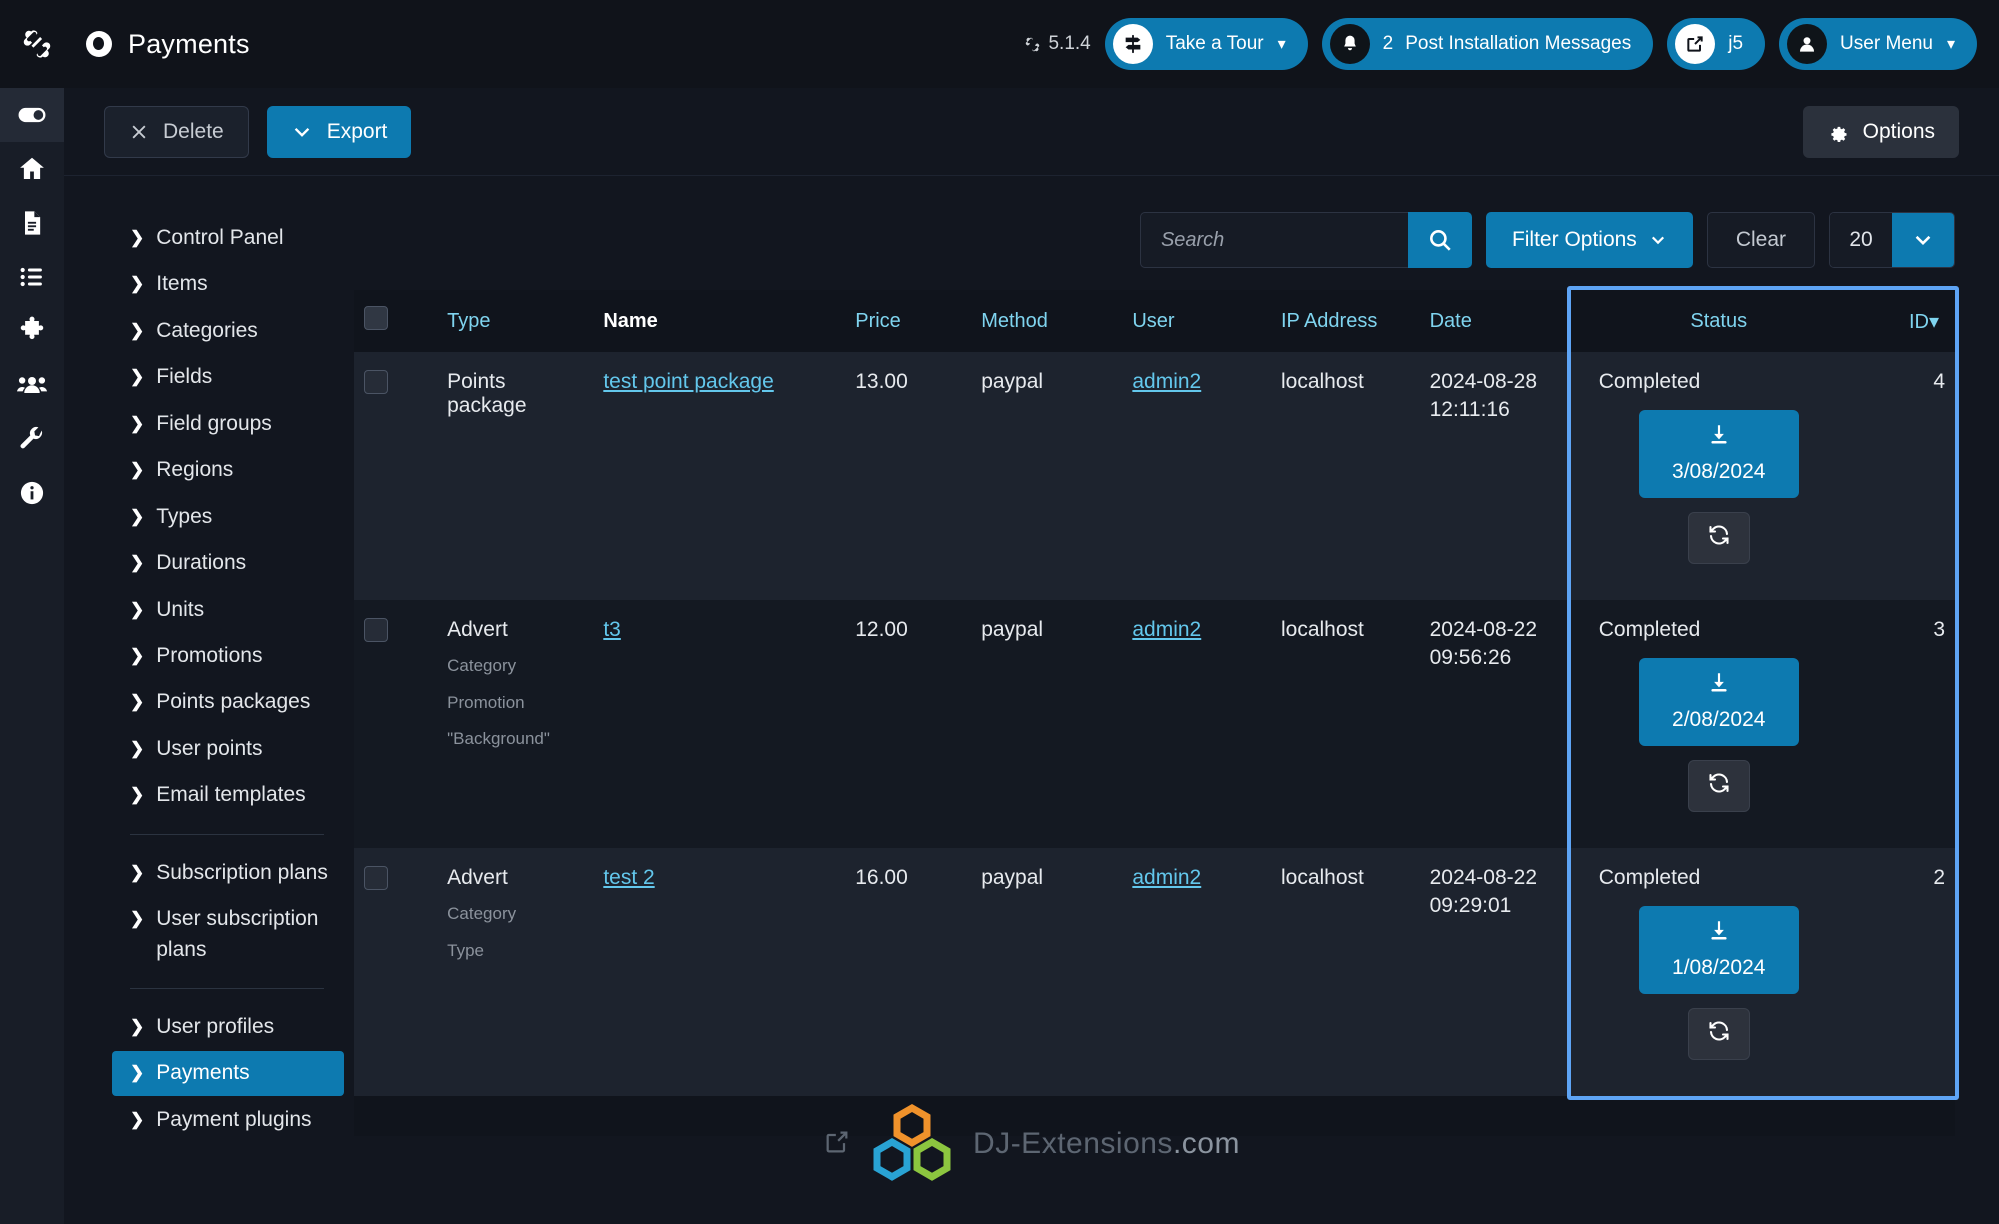 Image resolution: width=1999 pixels, height=1224 pixels. I want to click on clear-filters-button: Clear, so click(1760, 240).